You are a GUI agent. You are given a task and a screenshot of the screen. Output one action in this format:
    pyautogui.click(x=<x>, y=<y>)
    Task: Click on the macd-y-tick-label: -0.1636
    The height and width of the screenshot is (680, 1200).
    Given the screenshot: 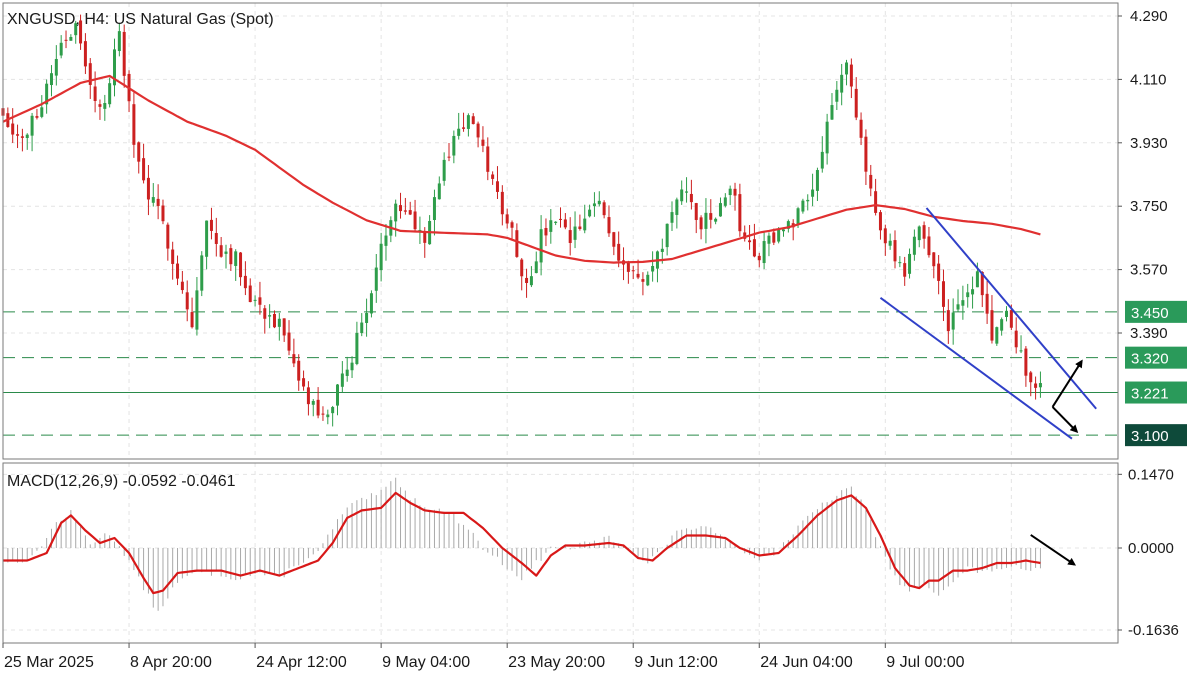 What is the action you would take?
    pyautogui.click(x=1153, y=630)
    